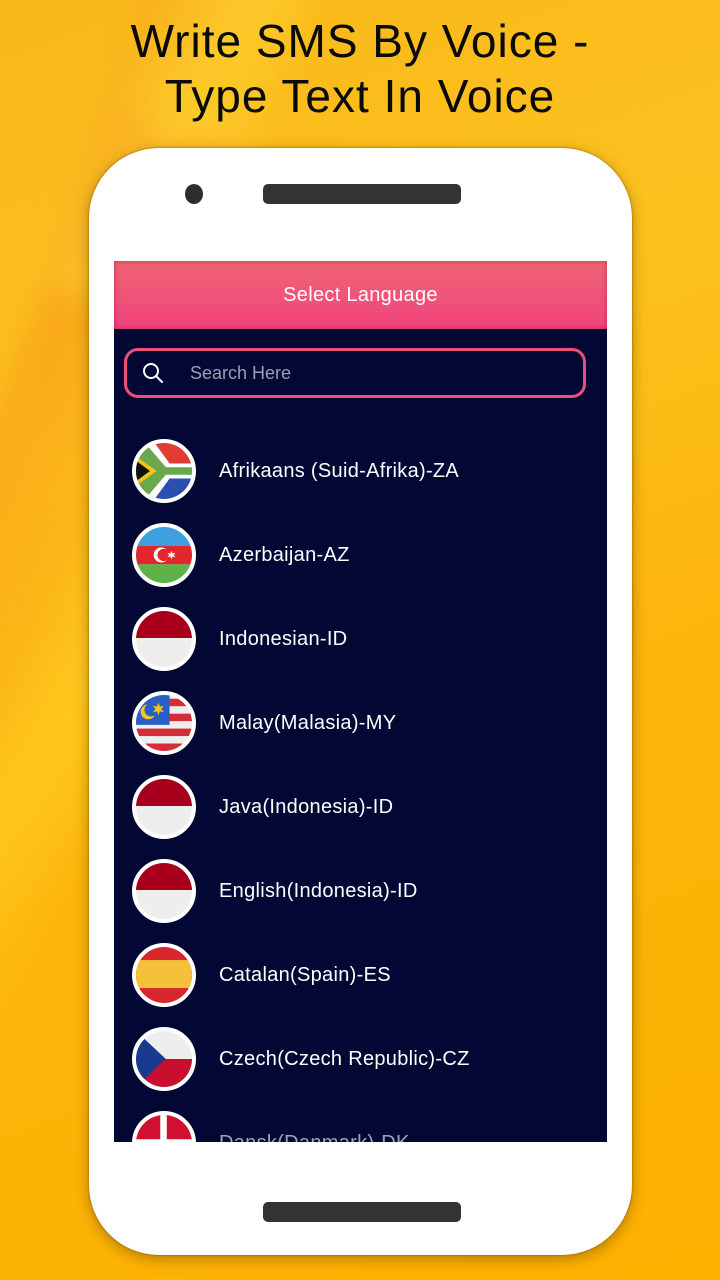  I want to click on language-item-afrikaans: Afrikaans (Suid-Afrika)-ZA, so click(360, 471).